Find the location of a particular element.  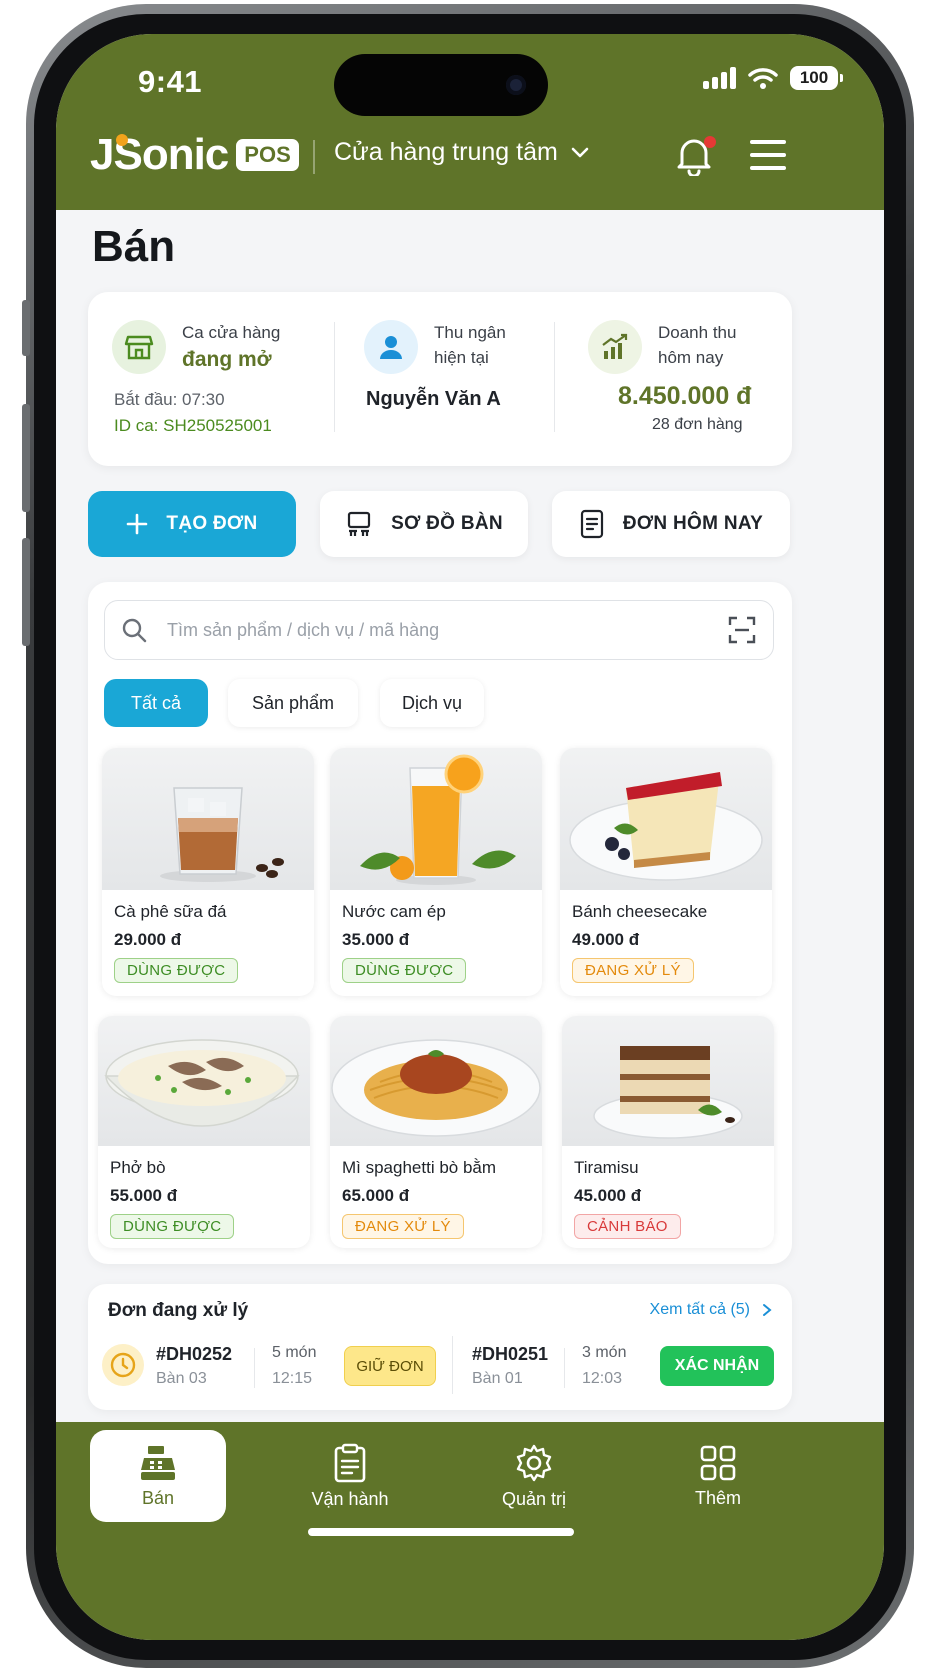

revenue-amount: 8.450.000 đ is located at coordinates (685, 396).